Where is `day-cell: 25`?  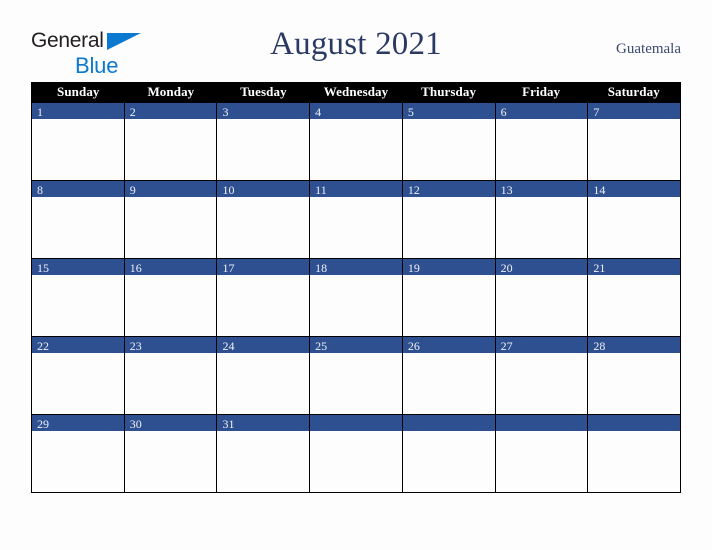 day-cell: 25 is located at coordinates (355, 375).